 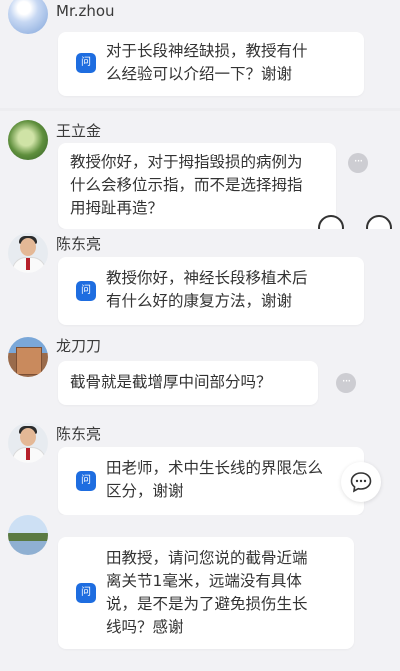 What do you see at coordinates (211, 64) in the screenshot?
I see `question-bubble: 问 对于长段神经缺损，教授有什 么经验可以介绍一下？谢谢` at bounding box center [211, 64].